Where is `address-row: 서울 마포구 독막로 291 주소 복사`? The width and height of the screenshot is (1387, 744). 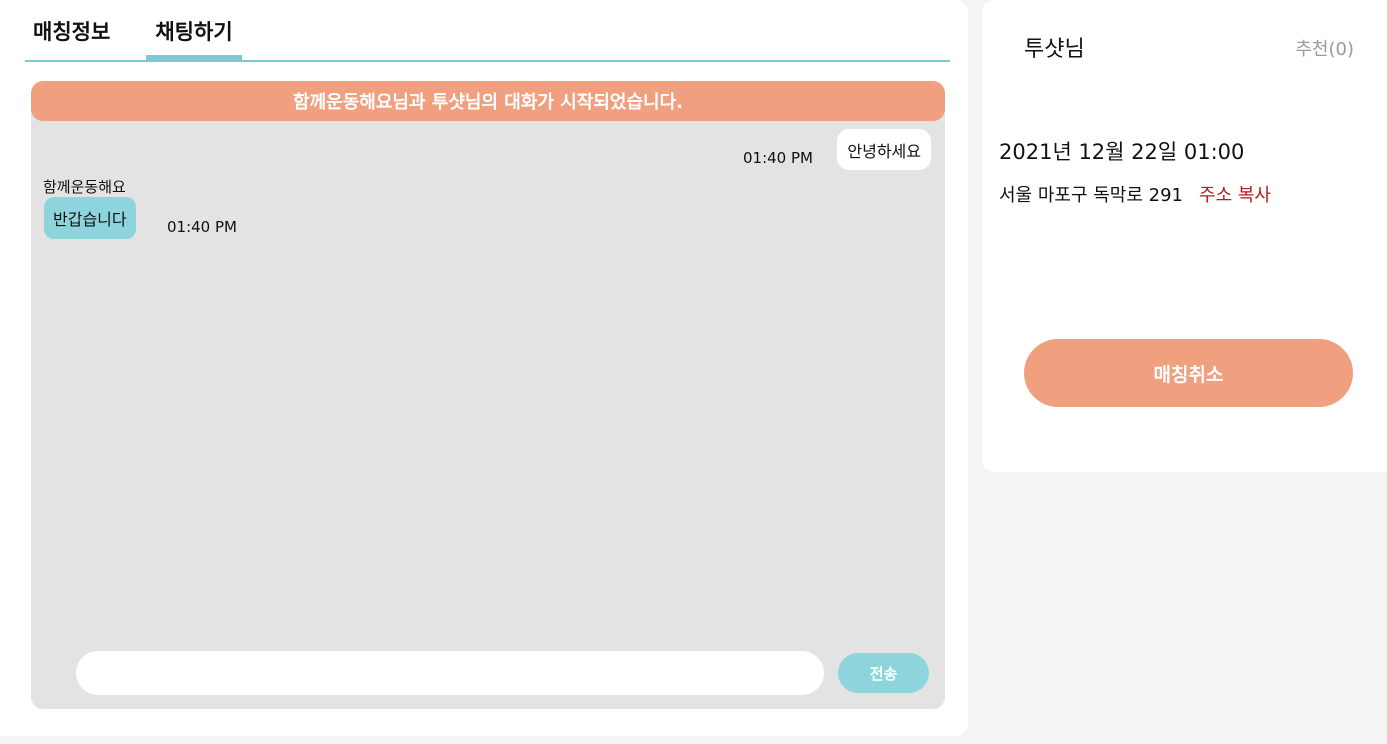
address-row: 서울 마포구 독막로 291 주소 복사 is located at coordinates (1135, 194).